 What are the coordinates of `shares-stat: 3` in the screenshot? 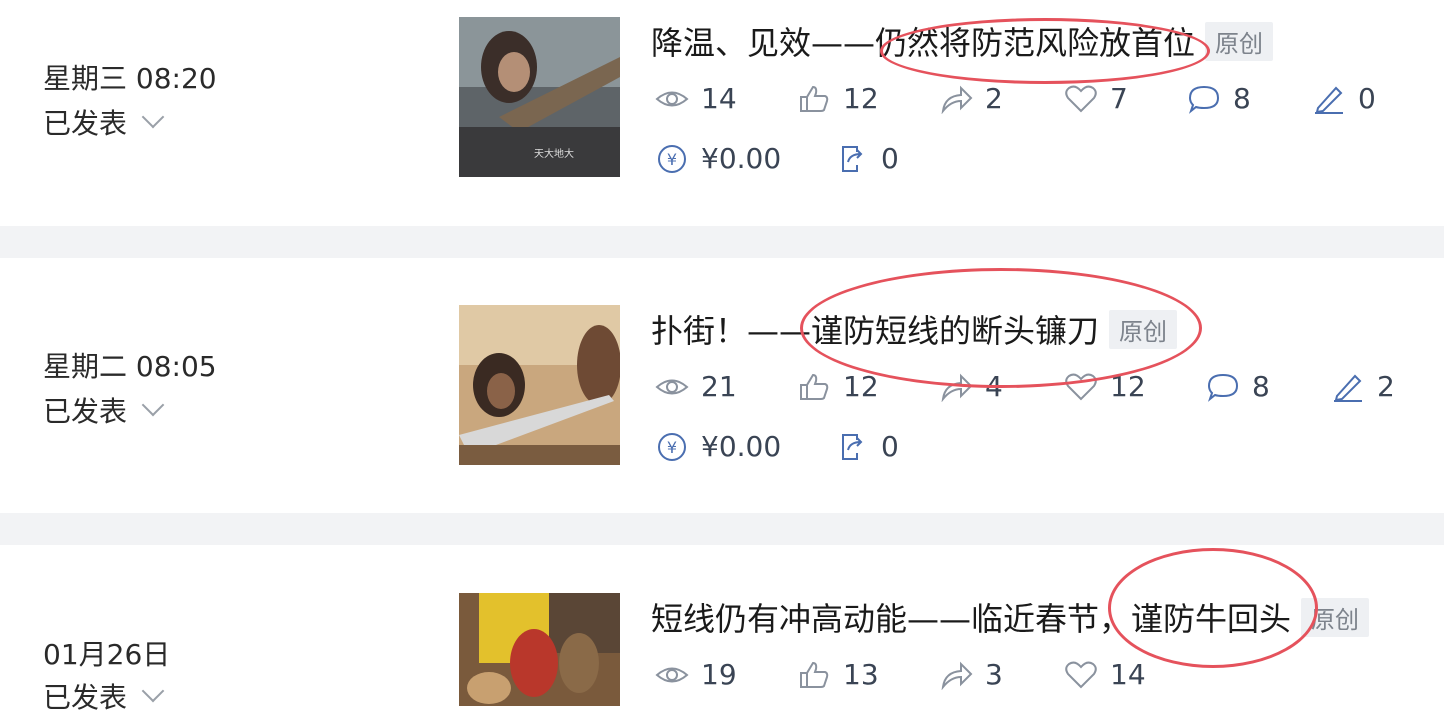 It's located at (1001, 674).